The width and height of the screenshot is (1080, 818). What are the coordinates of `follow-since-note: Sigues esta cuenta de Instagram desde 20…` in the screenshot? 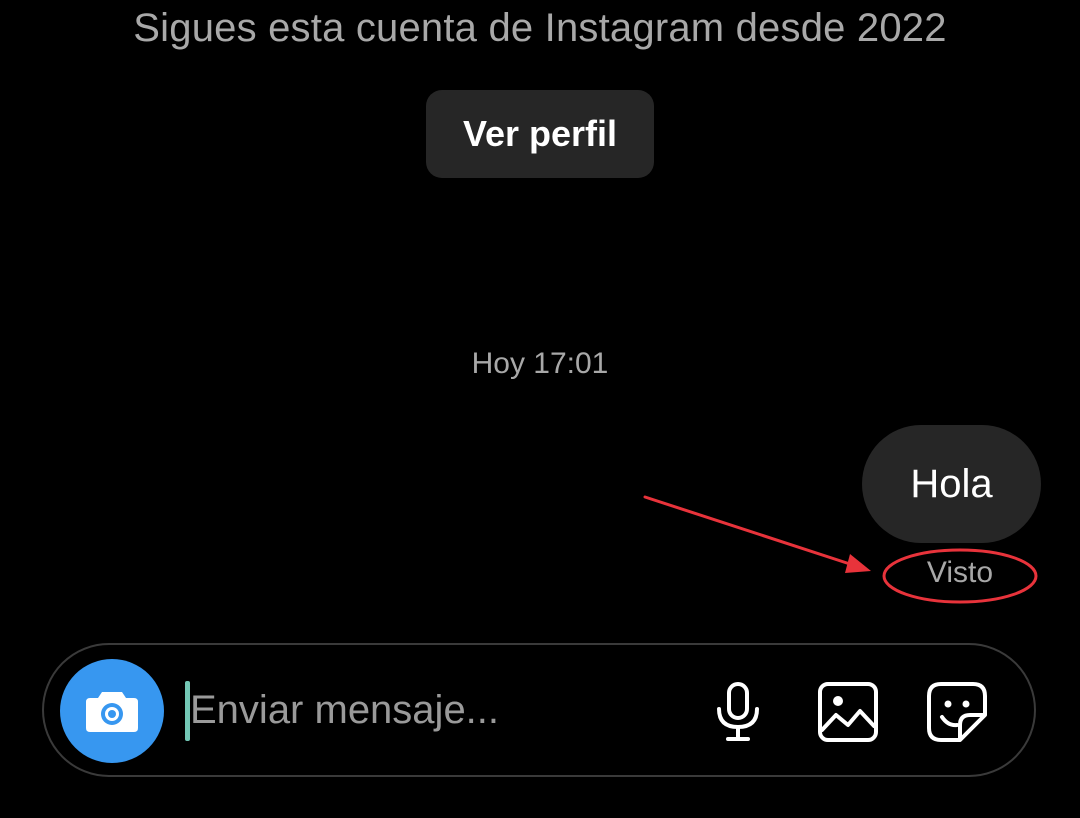 It's located at (540, 28).